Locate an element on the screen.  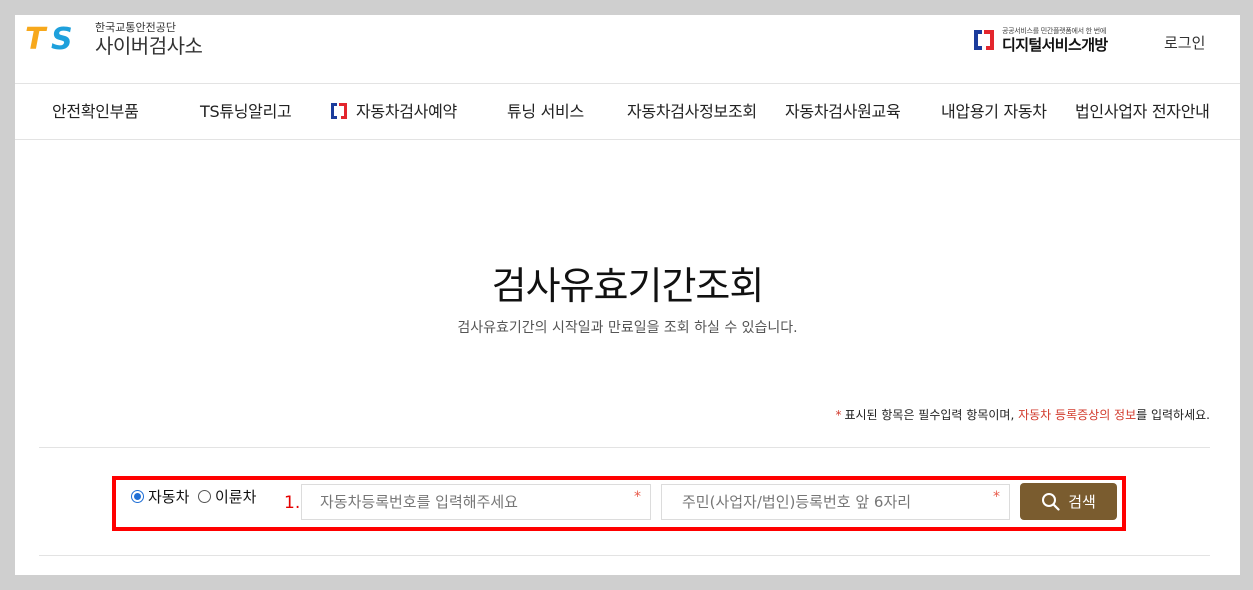
search-button: 검색 is located at coordinates (1068, 501).